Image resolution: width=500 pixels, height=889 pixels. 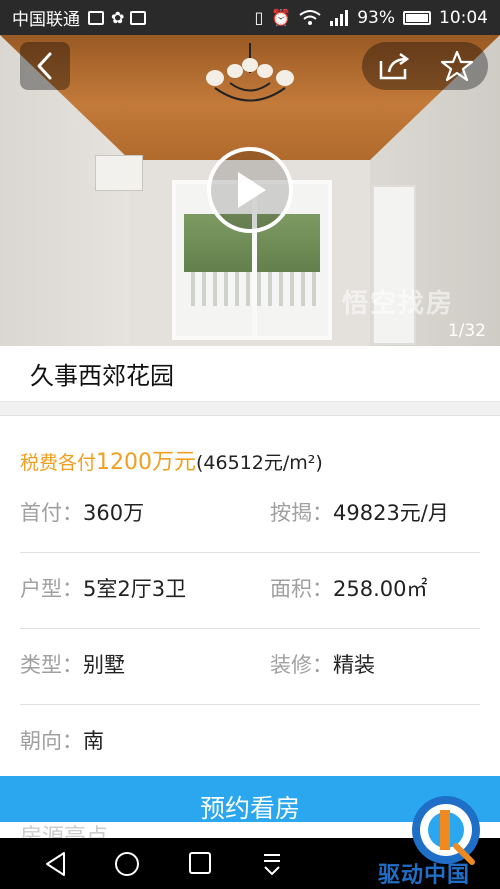 I want to click on nav-recent-icon, so click(x=200, y=863).